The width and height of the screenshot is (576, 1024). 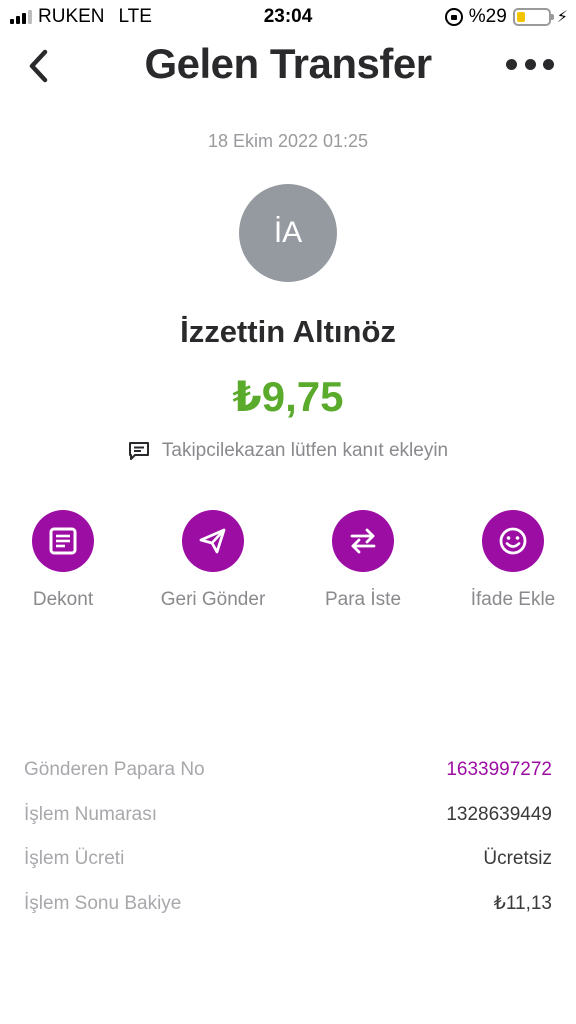 What do you see at coordinates (288, 331) in the screenshot?
I see `sender-name: İzzettin Altınöz` at bounding box center [288, 331].